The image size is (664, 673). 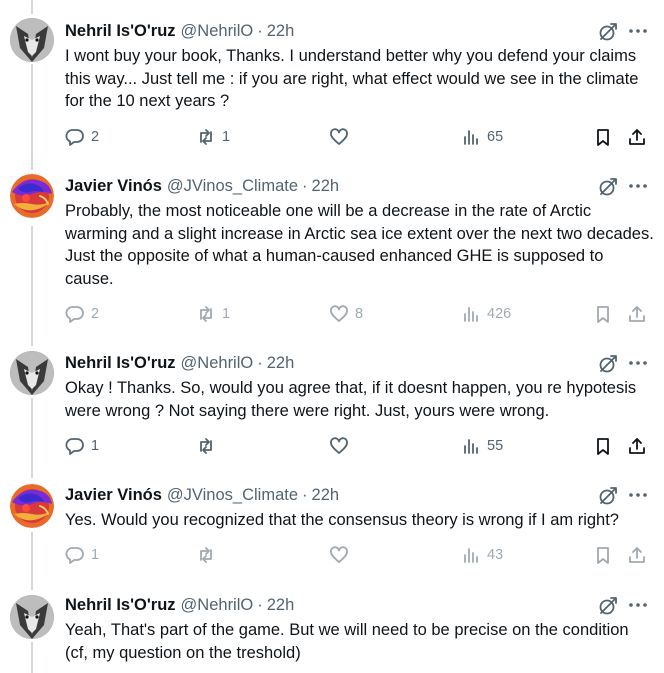 I want to click on tweet-actions: 1 43, so click(x=358, y=556).